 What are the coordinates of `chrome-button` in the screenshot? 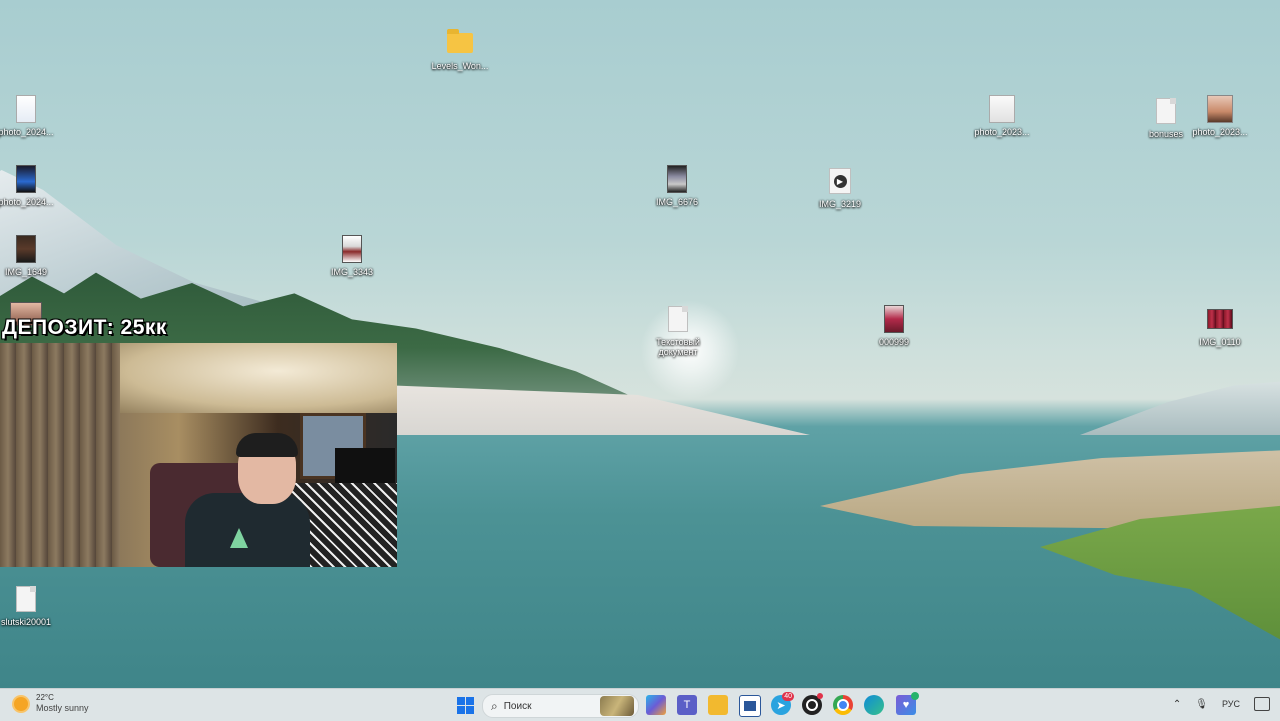 It's located at (843, 705).